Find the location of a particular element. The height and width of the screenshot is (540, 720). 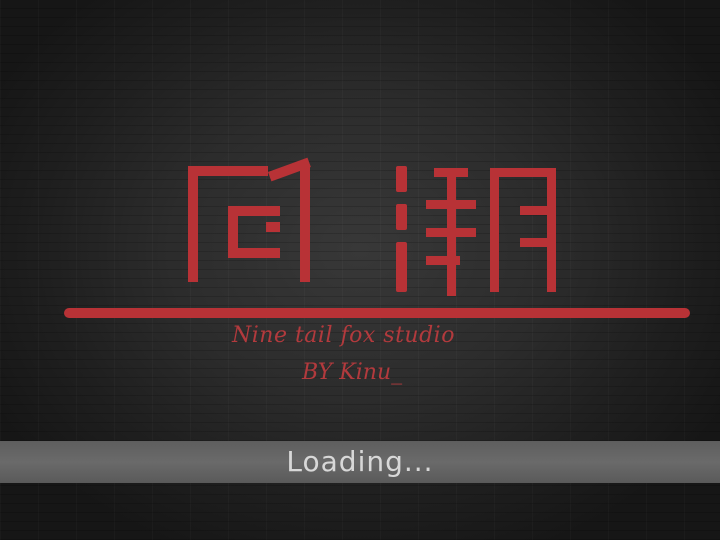

glyph1-right-stroke is located at coordinates (305, 224).